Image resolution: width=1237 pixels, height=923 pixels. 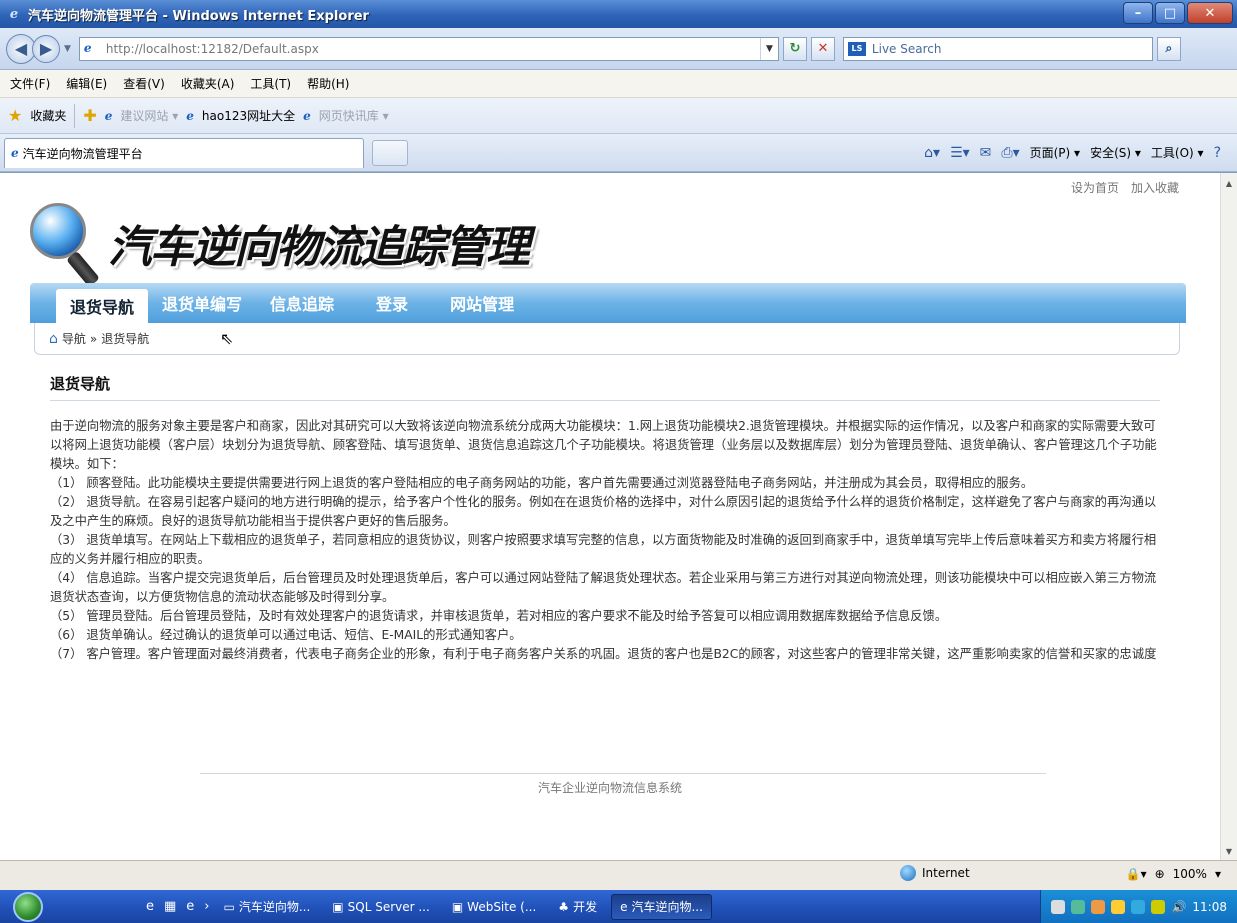 I want to click on menu-help: 帮助(H), so click(x=328, y=83).